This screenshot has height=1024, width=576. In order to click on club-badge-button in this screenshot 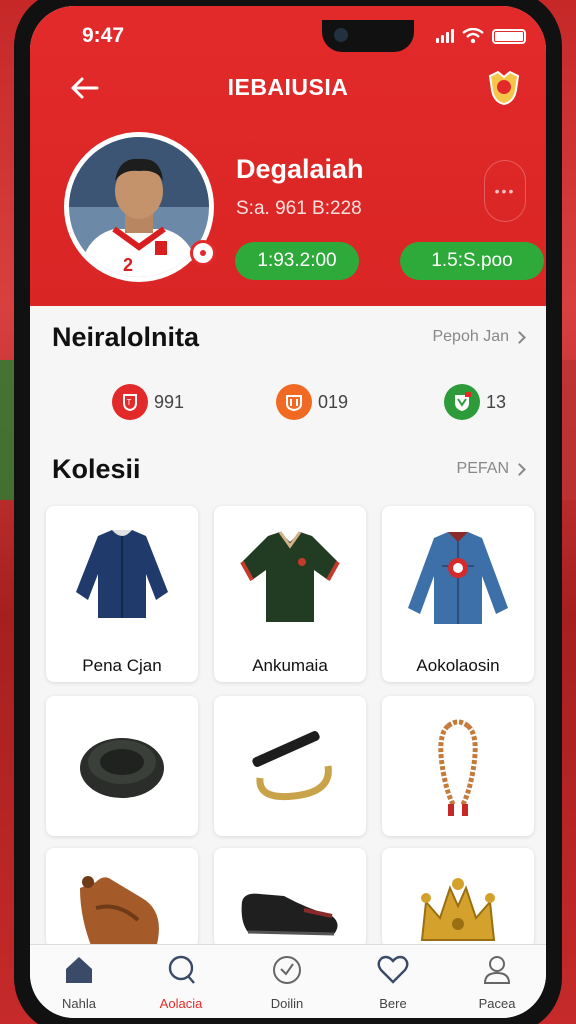, I will do `click(504, 88)`.